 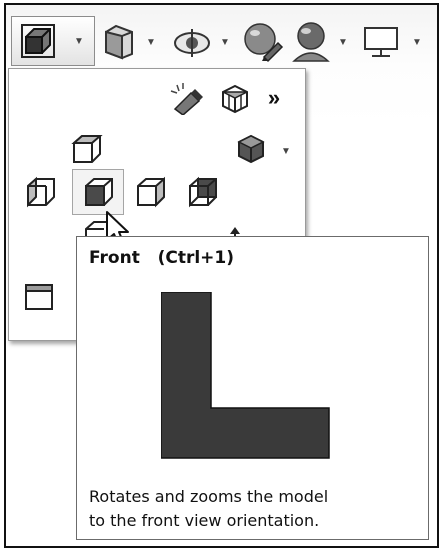 What do you see at coordinates (381, 42) in the screenshot?
I see `view-settings-icon` at bounding box center [381, 42].